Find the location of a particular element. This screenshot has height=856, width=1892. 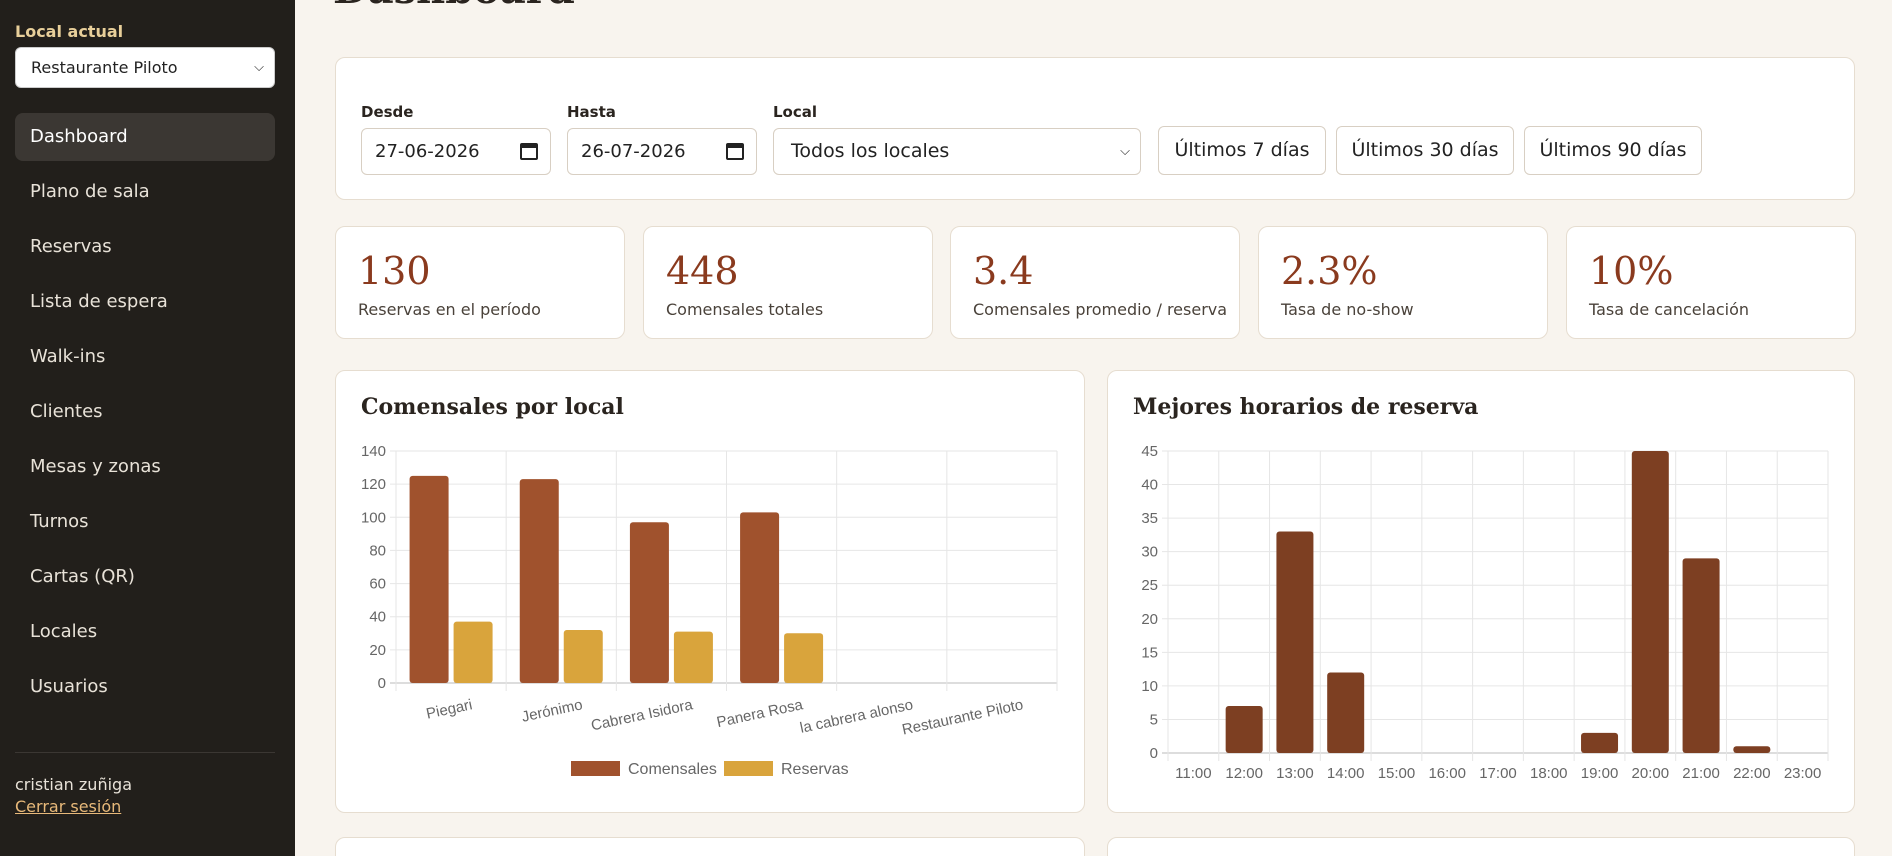

desde-label: Desde is located at coordinates (387, 112).